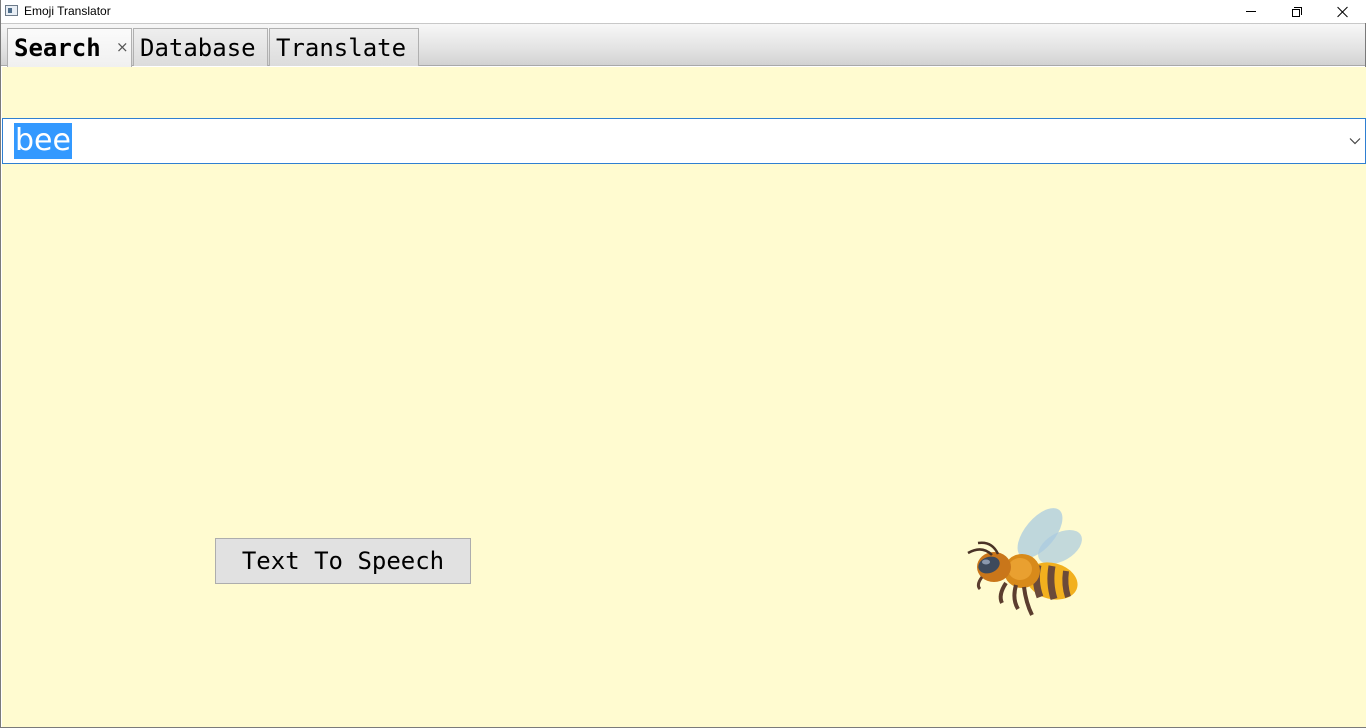 Image resolution: width=1366 pixels, height=728 pixels. I want to click on minimize-button, so click(1251, 11).